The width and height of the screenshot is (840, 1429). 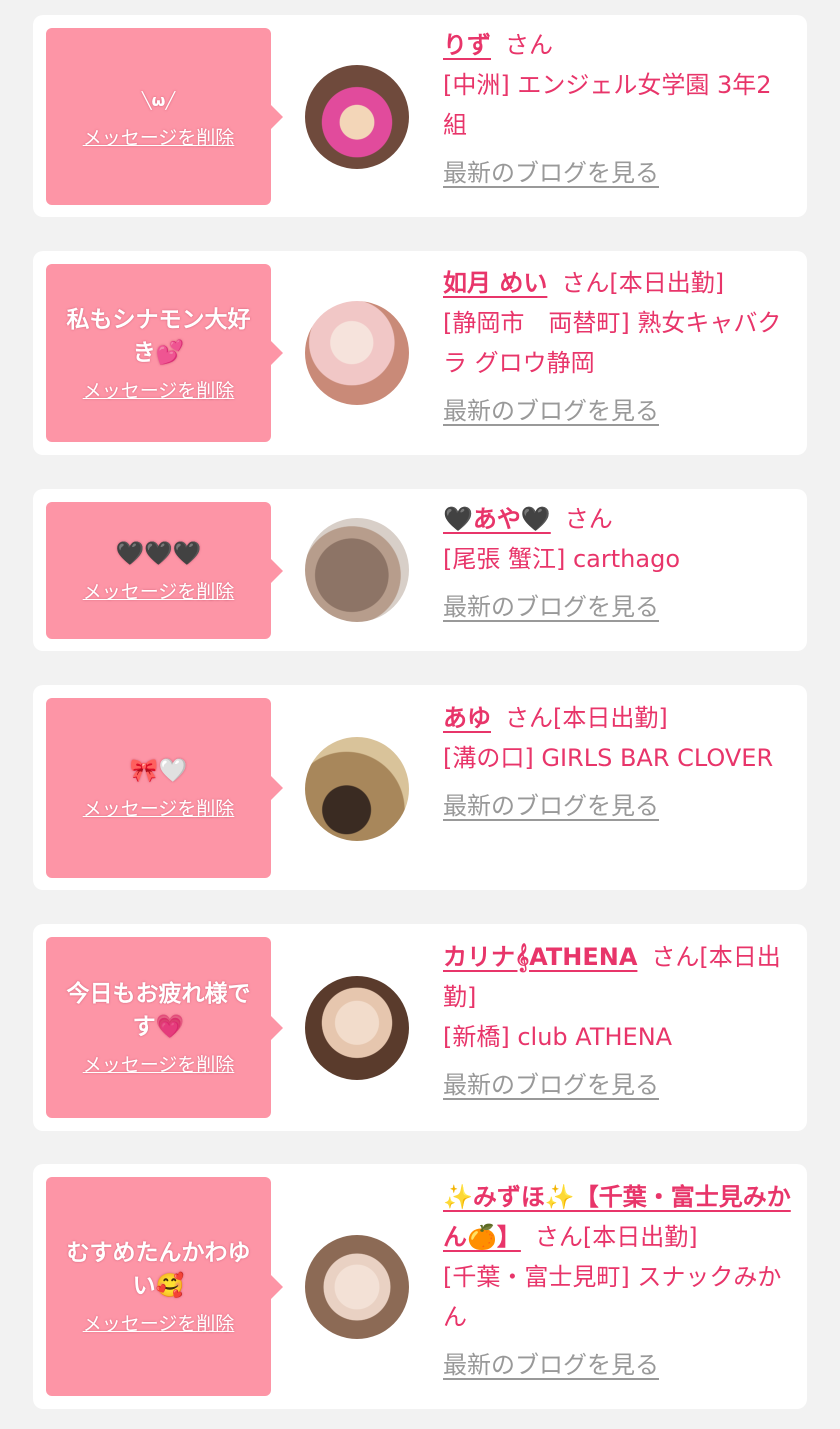 What do you see at coordinates (158, 1010) in the screenshot?
I see `message-text: 今日もお疲れ様です💗` at bounding box center [158, 1010].